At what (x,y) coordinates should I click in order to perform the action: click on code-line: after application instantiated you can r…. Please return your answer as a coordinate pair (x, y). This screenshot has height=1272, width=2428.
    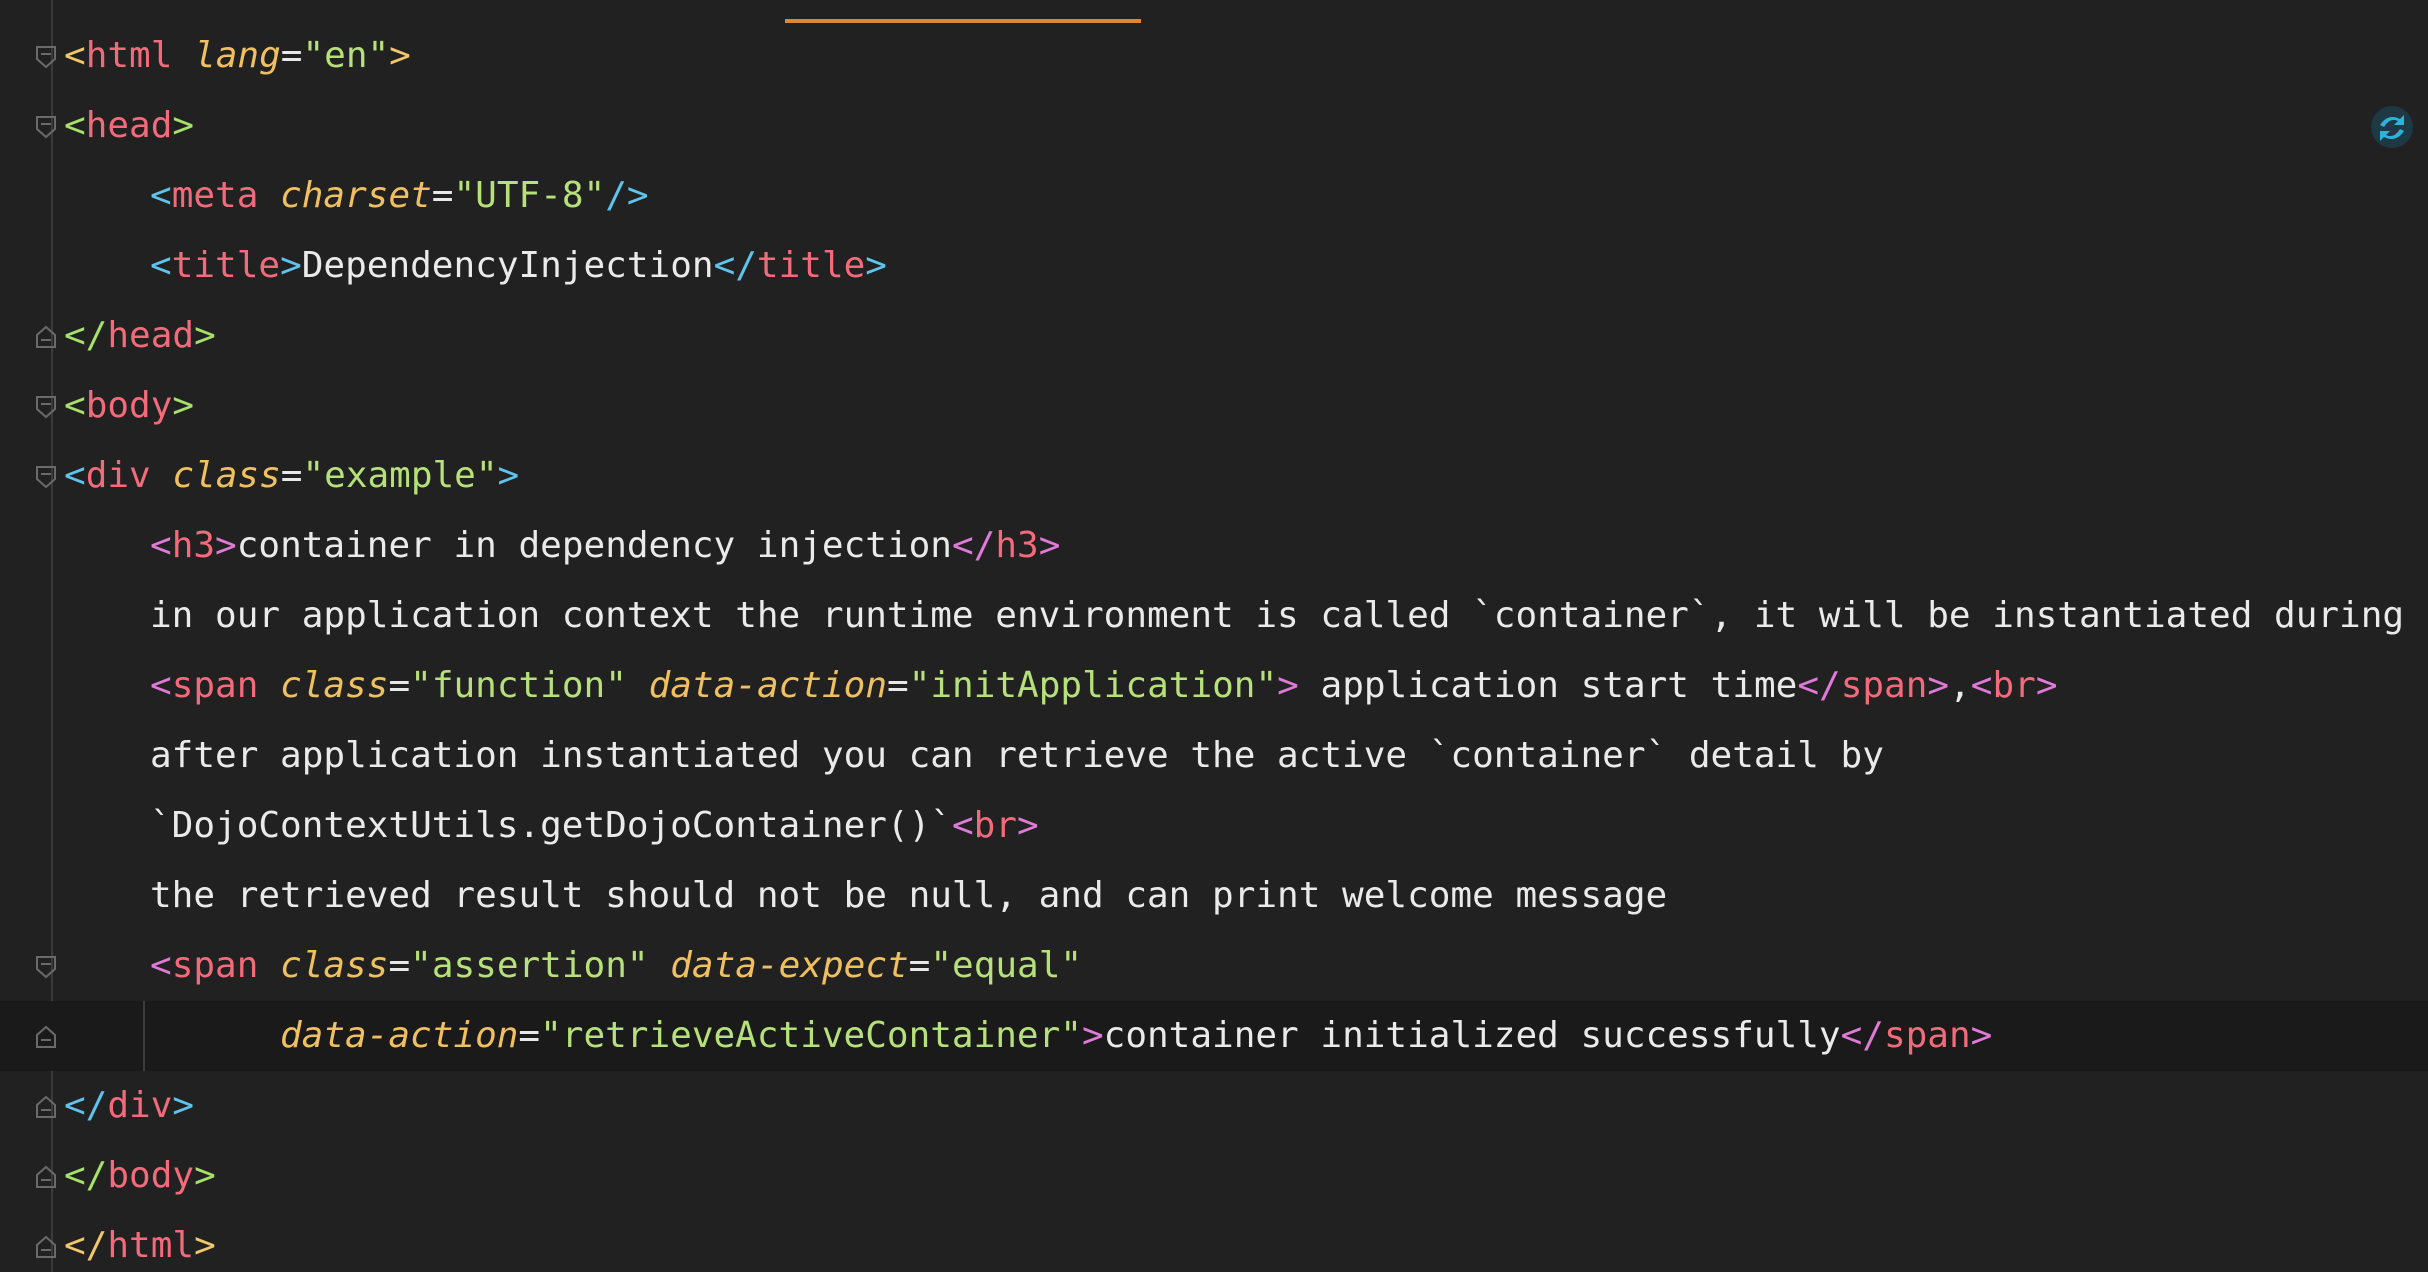
    Looking at the image, I should click on (1214, 756).